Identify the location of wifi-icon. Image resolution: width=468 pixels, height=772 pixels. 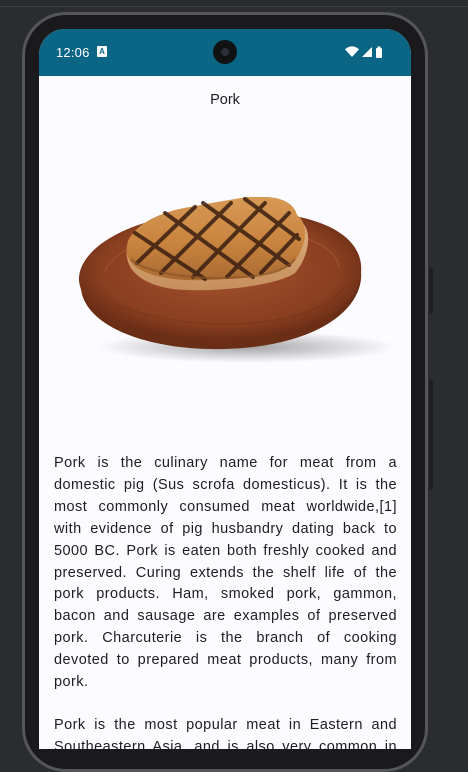
(352, 51).